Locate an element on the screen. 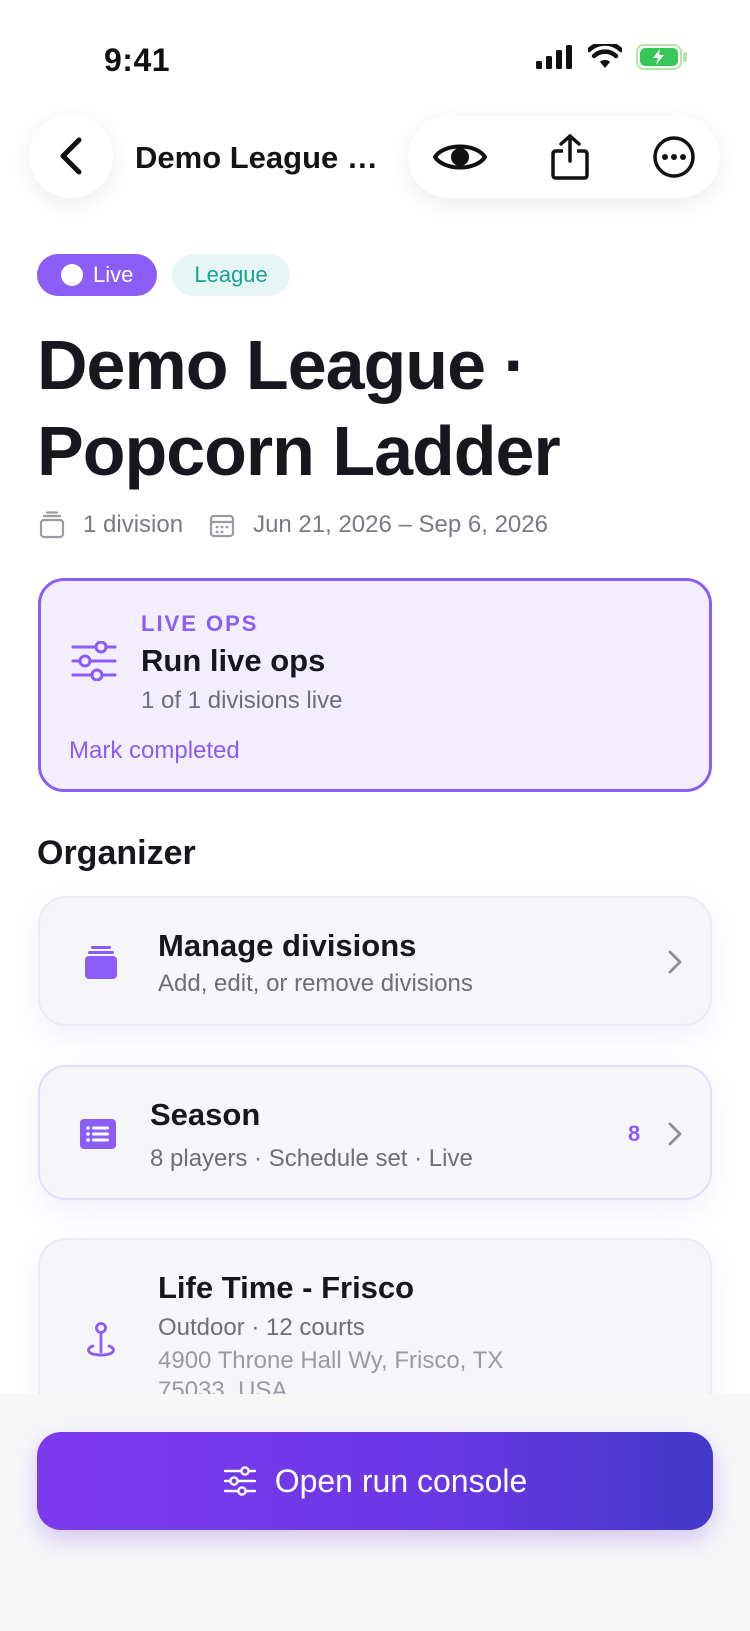 The image size is (750, 1631). stack-icon is located at coordinates (101, 962).